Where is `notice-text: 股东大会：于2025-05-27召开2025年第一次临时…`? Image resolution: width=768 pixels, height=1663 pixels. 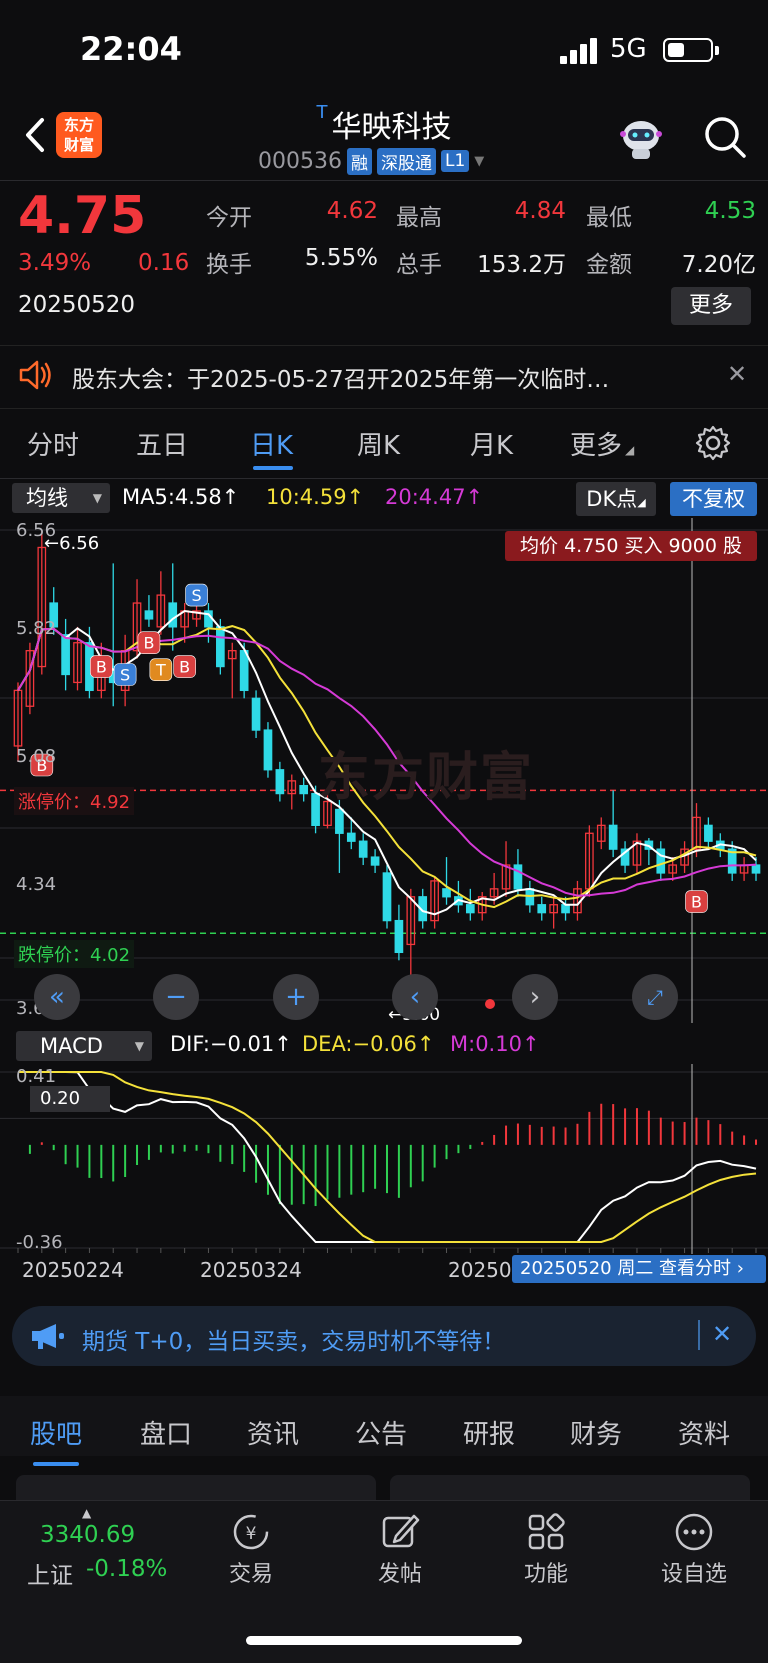 notice-text: 股东大会：于2025-05-27召开2025年第一次临时… is located at coordinates (340, 377).